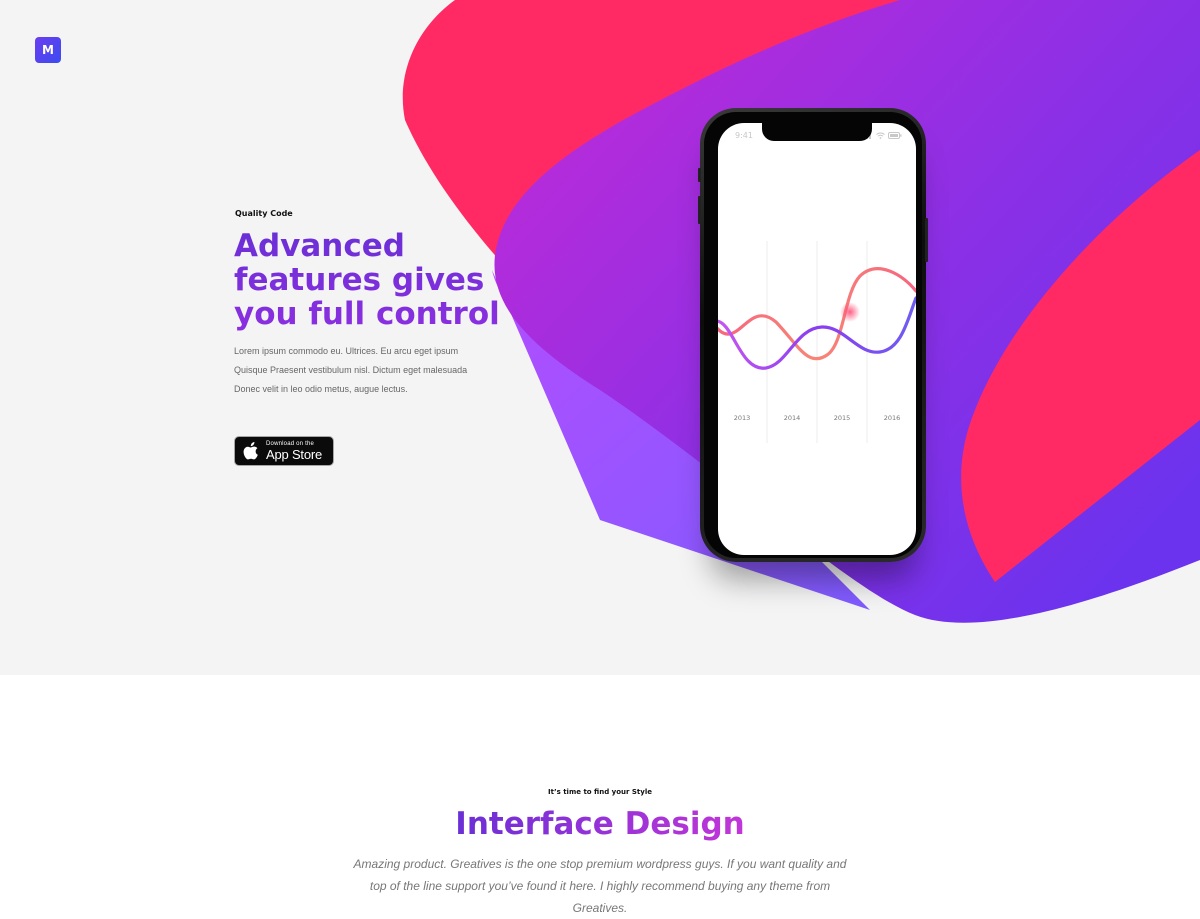 This screenshot has height=919, width=1200. I want to click on phone-screen: 9:41 2013 2014 2015 2016, so click(817, 339).